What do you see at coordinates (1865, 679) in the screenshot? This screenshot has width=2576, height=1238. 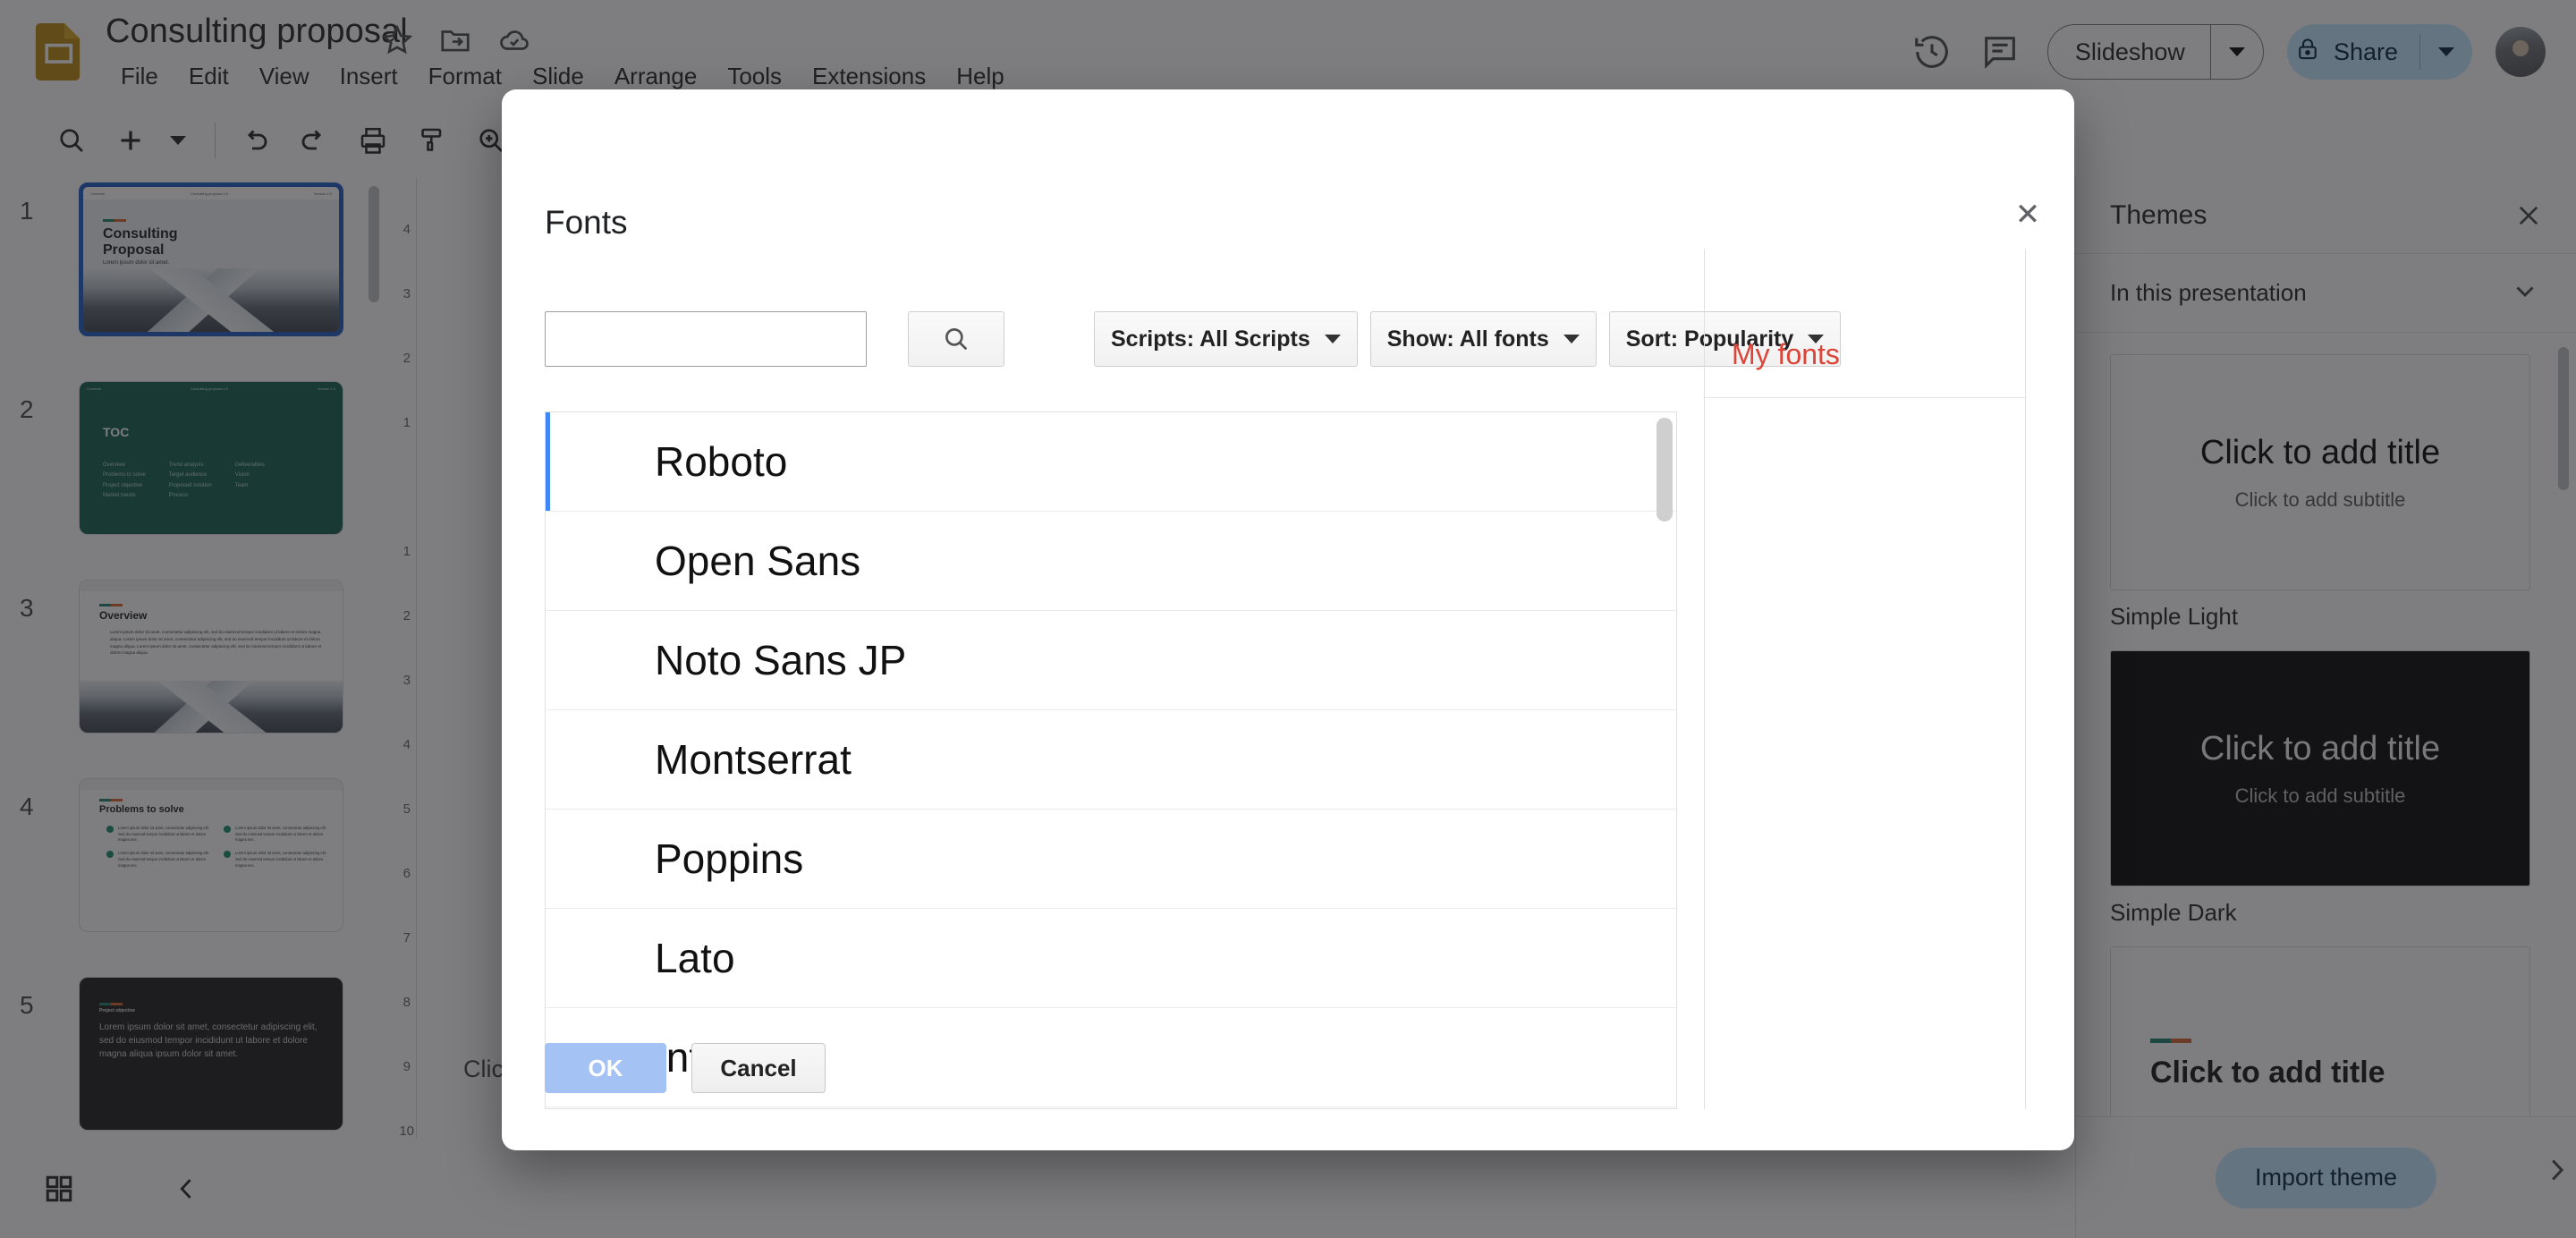 I see `my-fonts-panel: My fonts` at bounding box center [1865, 679].